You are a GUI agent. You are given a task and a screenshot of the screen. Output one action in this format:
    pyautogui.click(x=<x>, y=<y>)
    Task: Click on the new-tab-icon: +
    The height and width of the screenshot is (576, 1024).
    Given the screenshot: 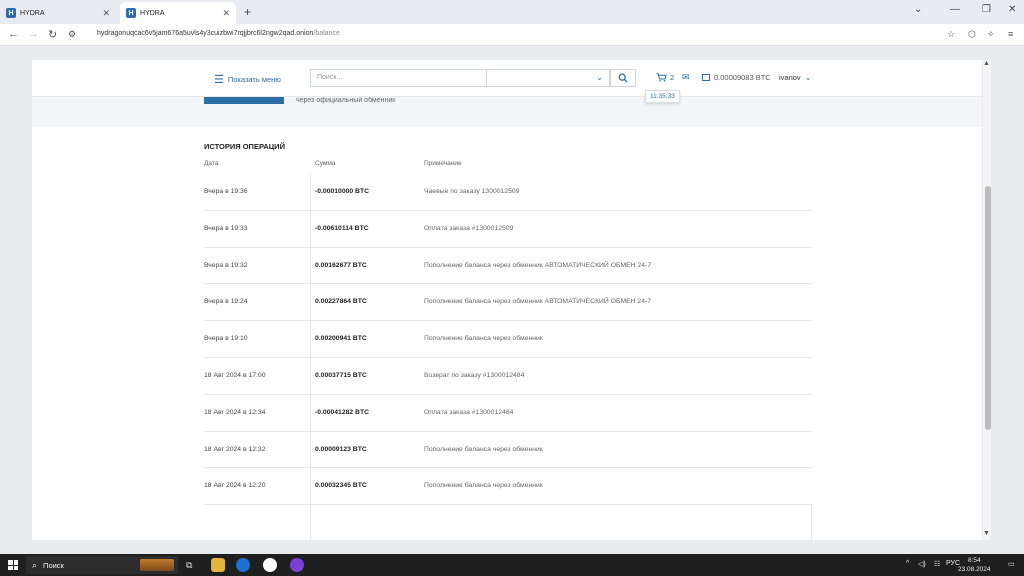 What is the action you would take?
    pyautogui.click(x=247, y=12)
    